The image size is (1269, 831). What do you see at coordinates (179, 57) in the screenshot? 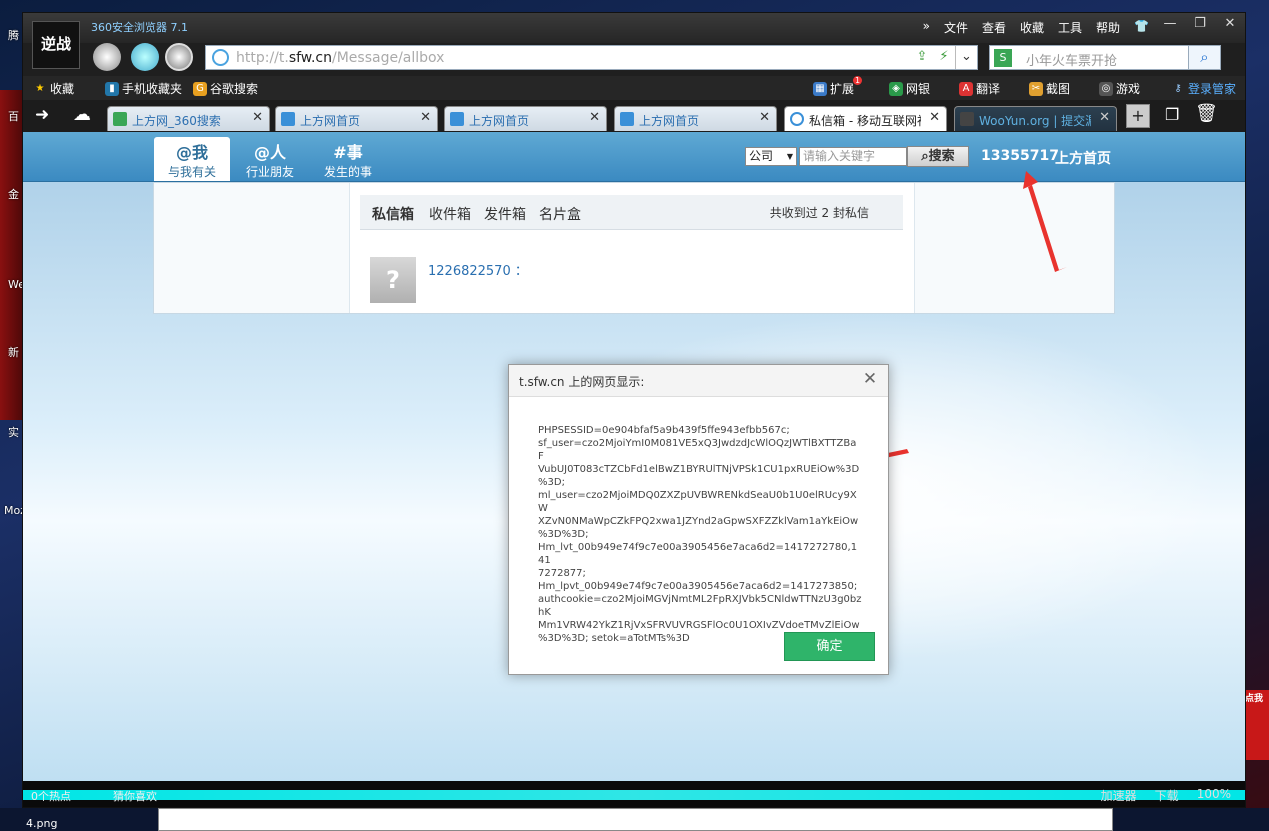
I see `home-button` at bounding box center [179, 57].